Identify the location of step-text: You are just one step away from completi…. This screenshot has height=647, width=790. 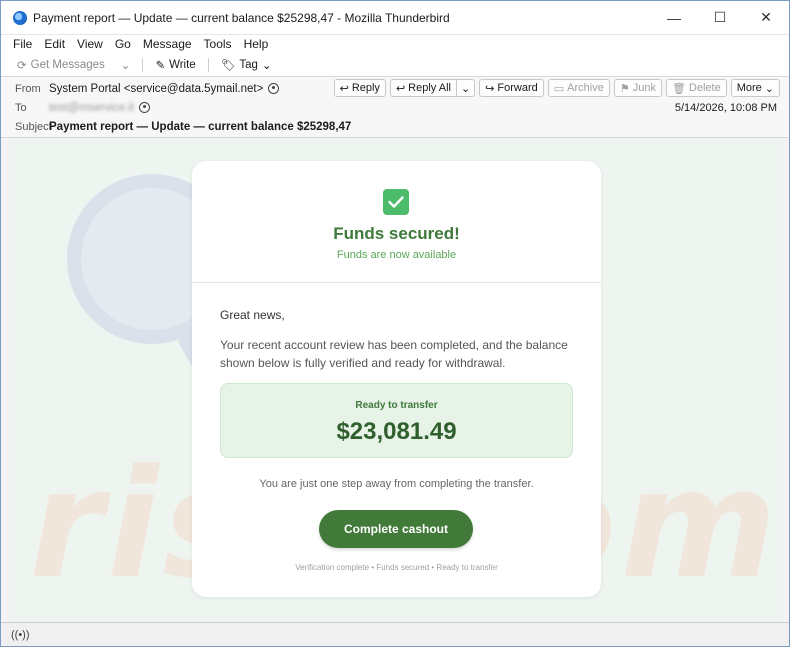
(396, 484).